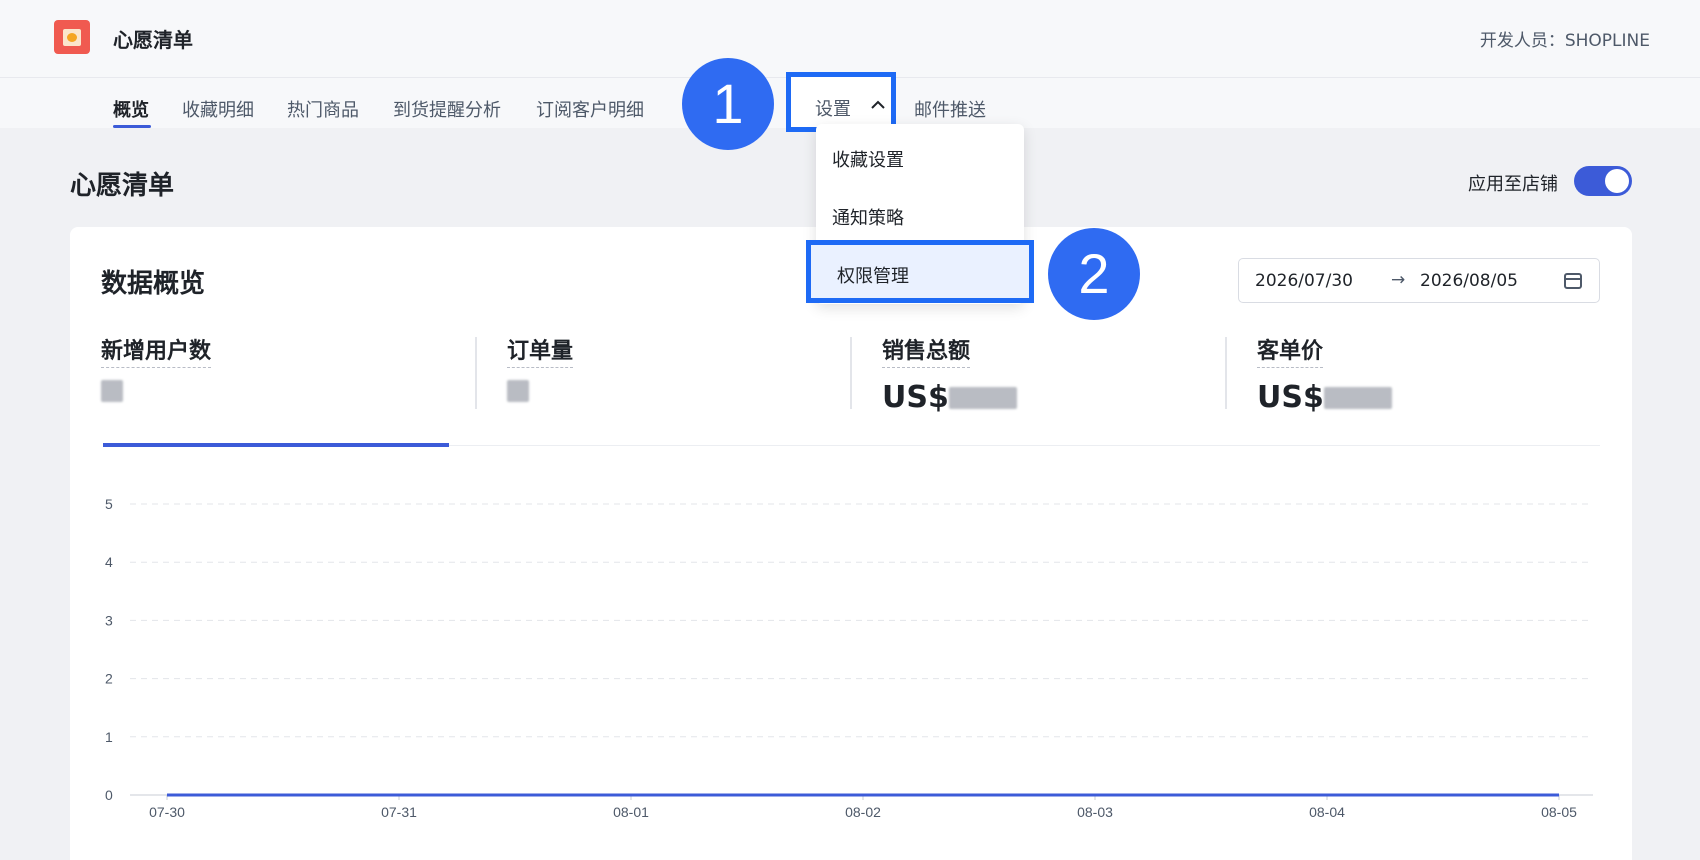 Image resolution: width=1700 pixels, height=860 pixels. What do you see at coordinates (1095, 812) in the screenshot?
I see `x-tick-label: 08-03` at bounding box center [1095, 812].